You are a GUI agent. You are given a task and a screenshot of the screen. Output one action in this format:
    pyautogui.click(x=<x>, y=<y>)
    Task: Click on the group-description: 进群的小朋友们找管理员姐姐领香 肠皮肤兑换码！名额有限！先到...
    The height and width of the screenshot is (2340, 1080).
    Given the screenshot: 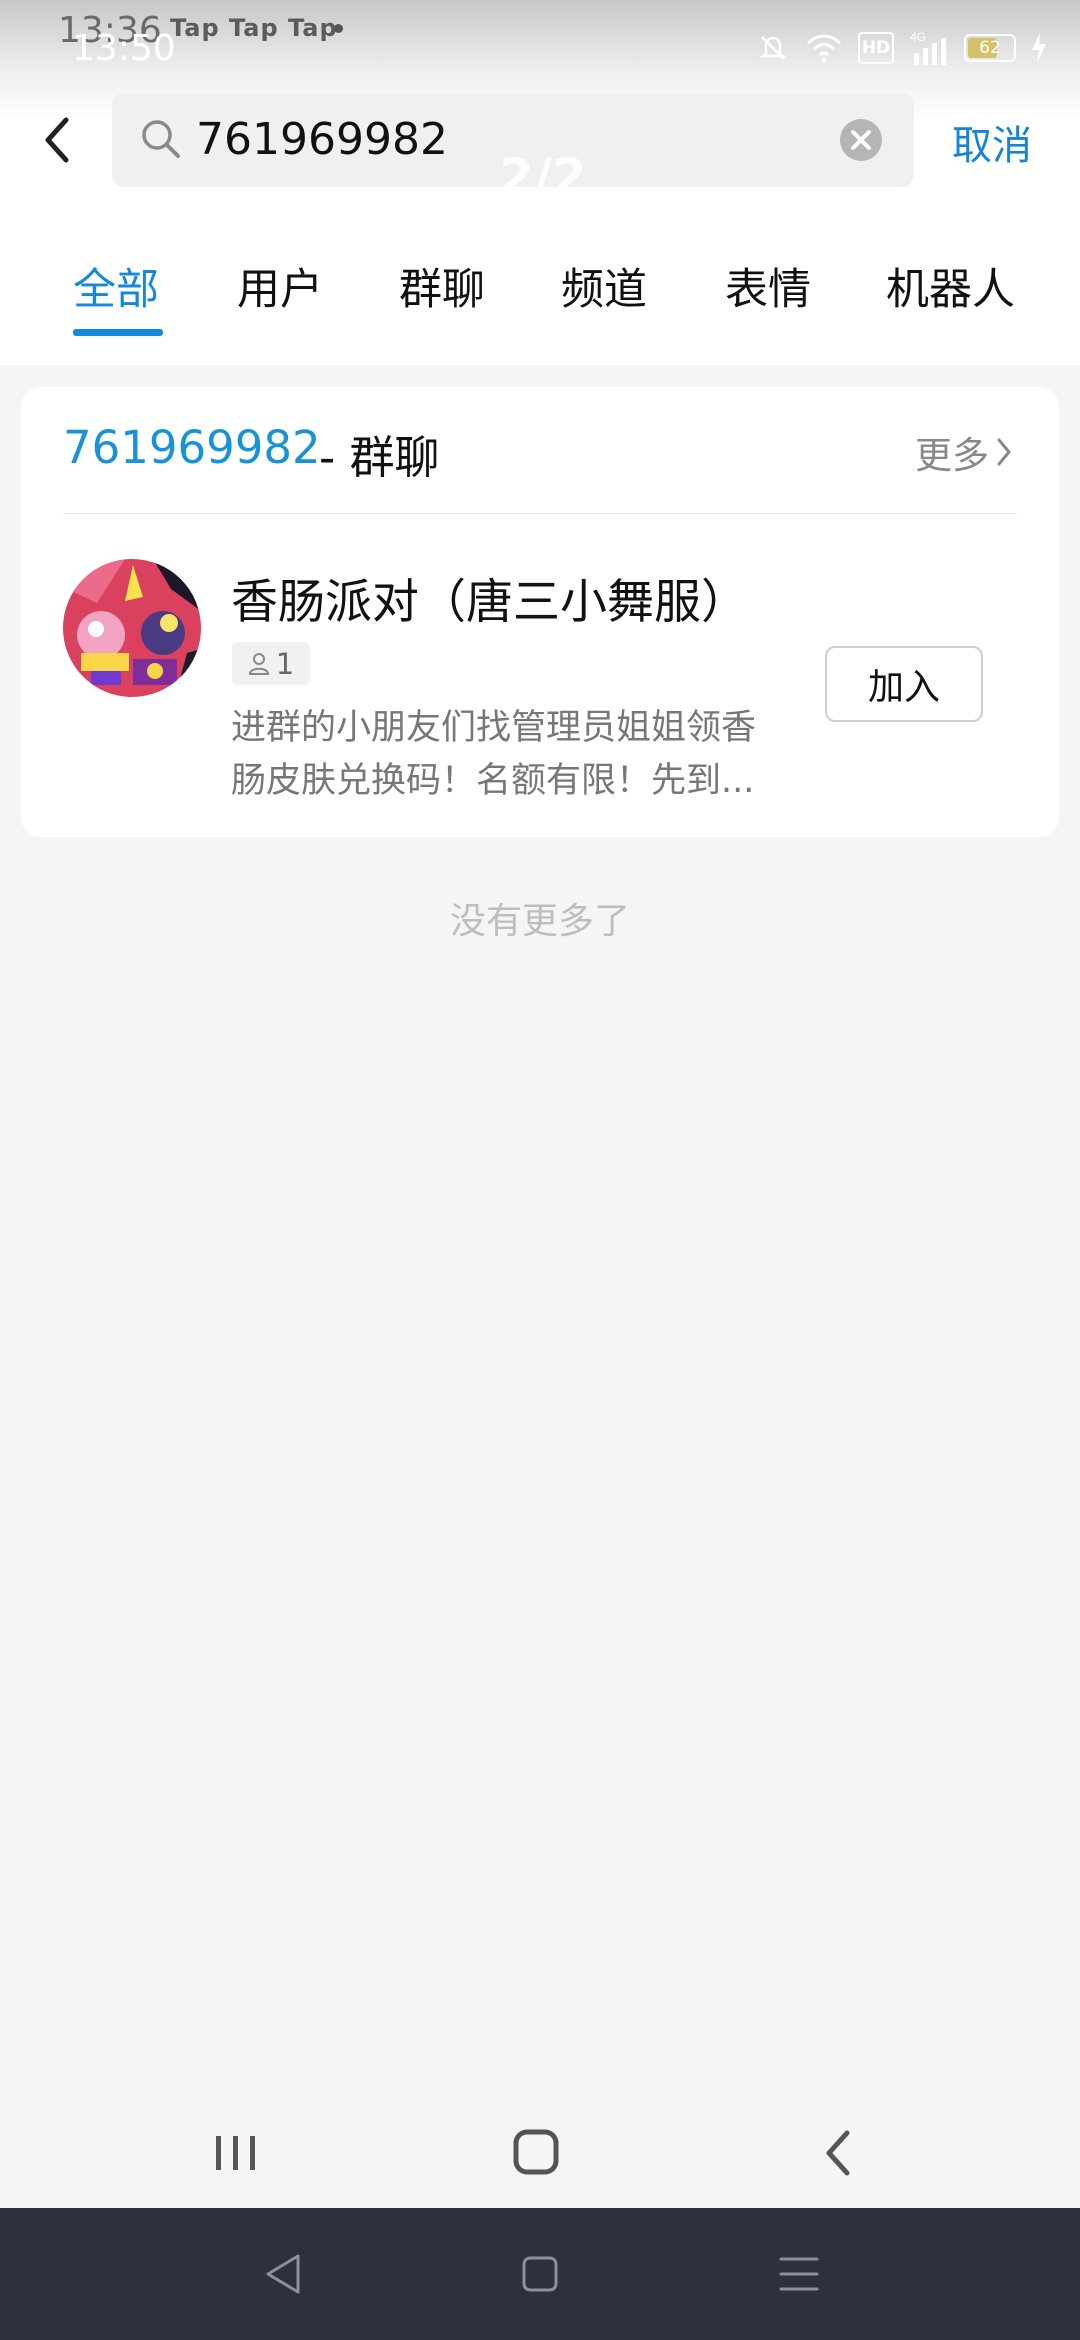 What is the action you would take?
    pyautogui.click(x=526, y=755)
    